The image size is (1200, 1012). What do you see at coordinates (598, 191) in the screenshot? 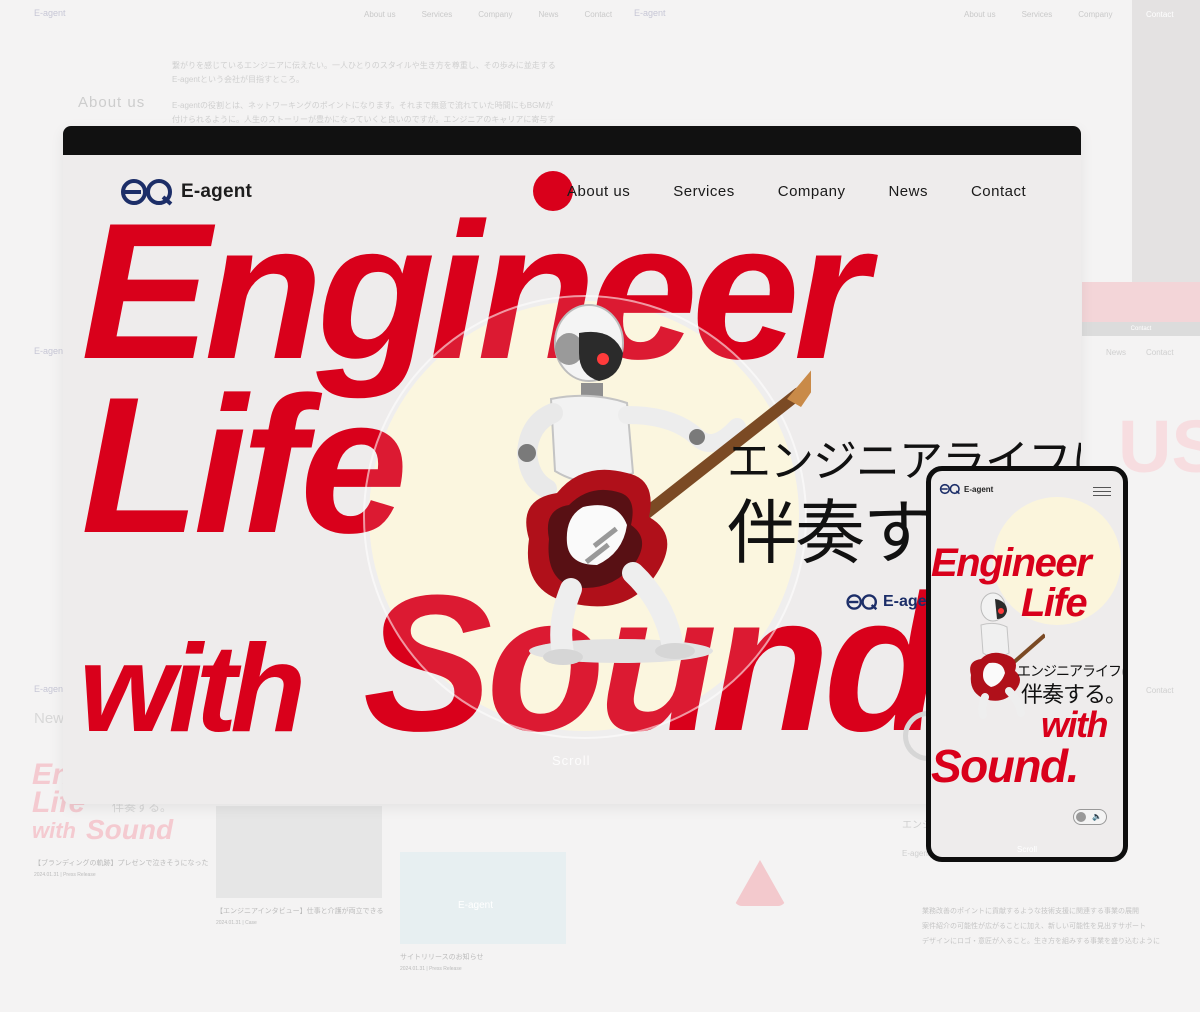
I see `nav-about-us: About us` at bounding box center [598, 191].